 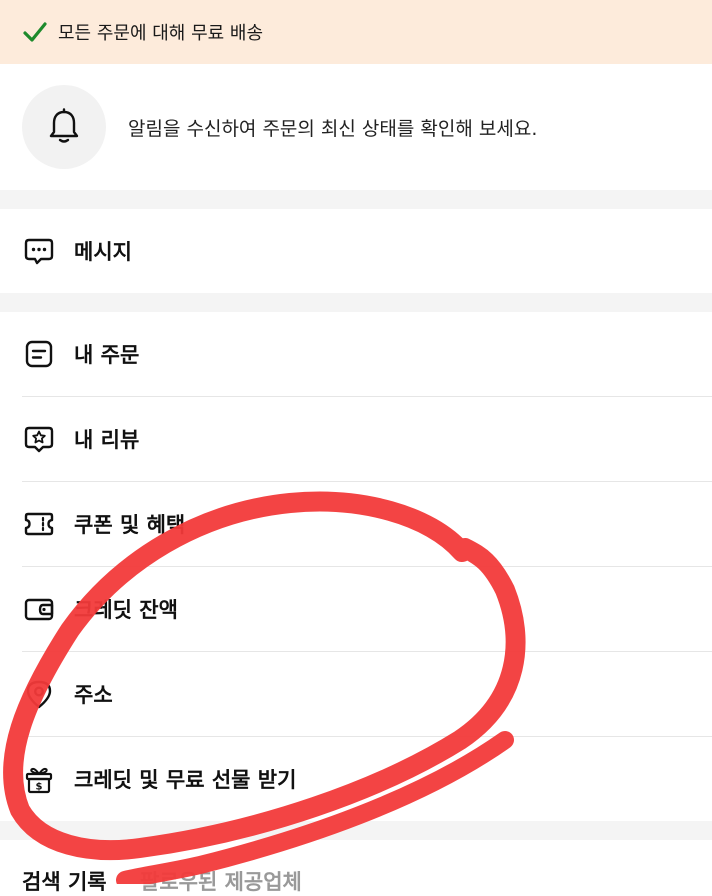 I want to click on message-icon, so click(x=39, y=251).